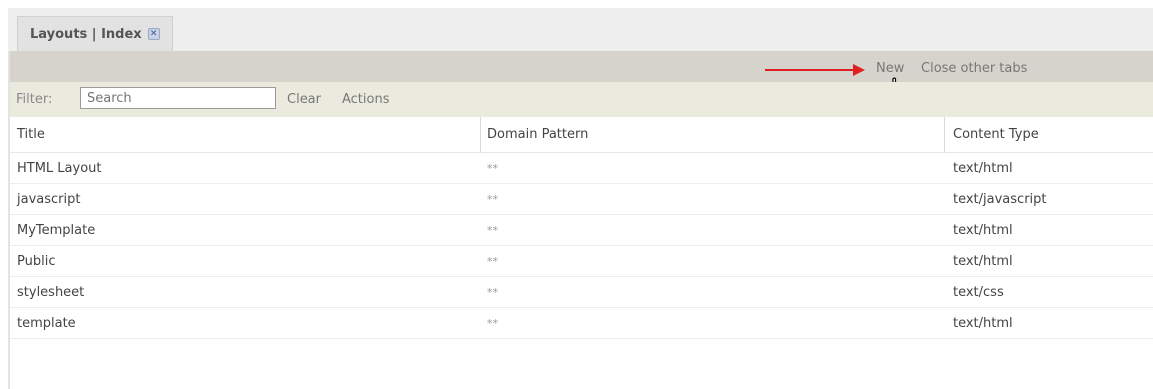 The width and height of the screenshot is (1153, 389). I want to click on table-row: Public ** text/html, so click(581, 261).